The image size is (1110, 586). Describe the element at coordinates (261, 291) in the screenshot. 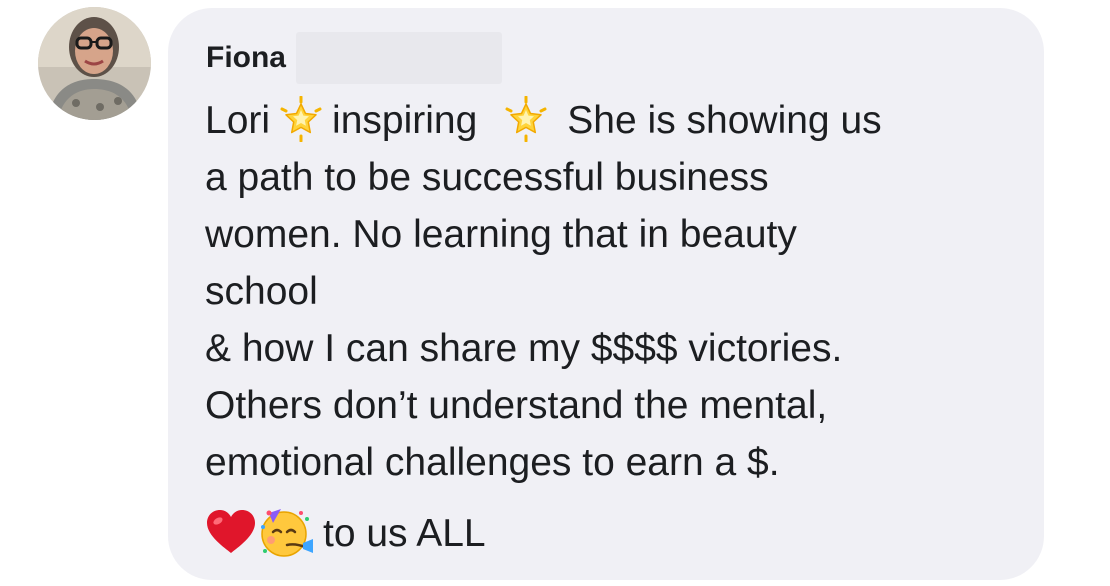

I see `comment-line-4: school` at that location.